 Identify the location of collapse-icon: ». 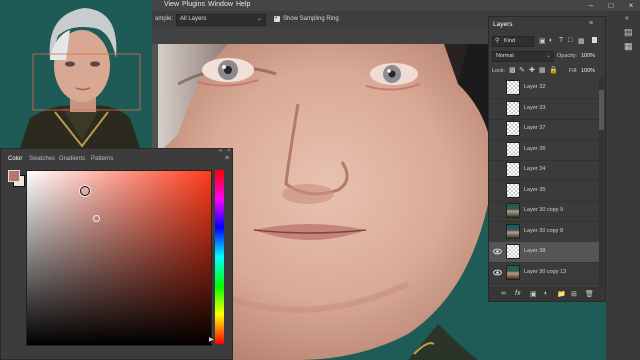
(220, 151).